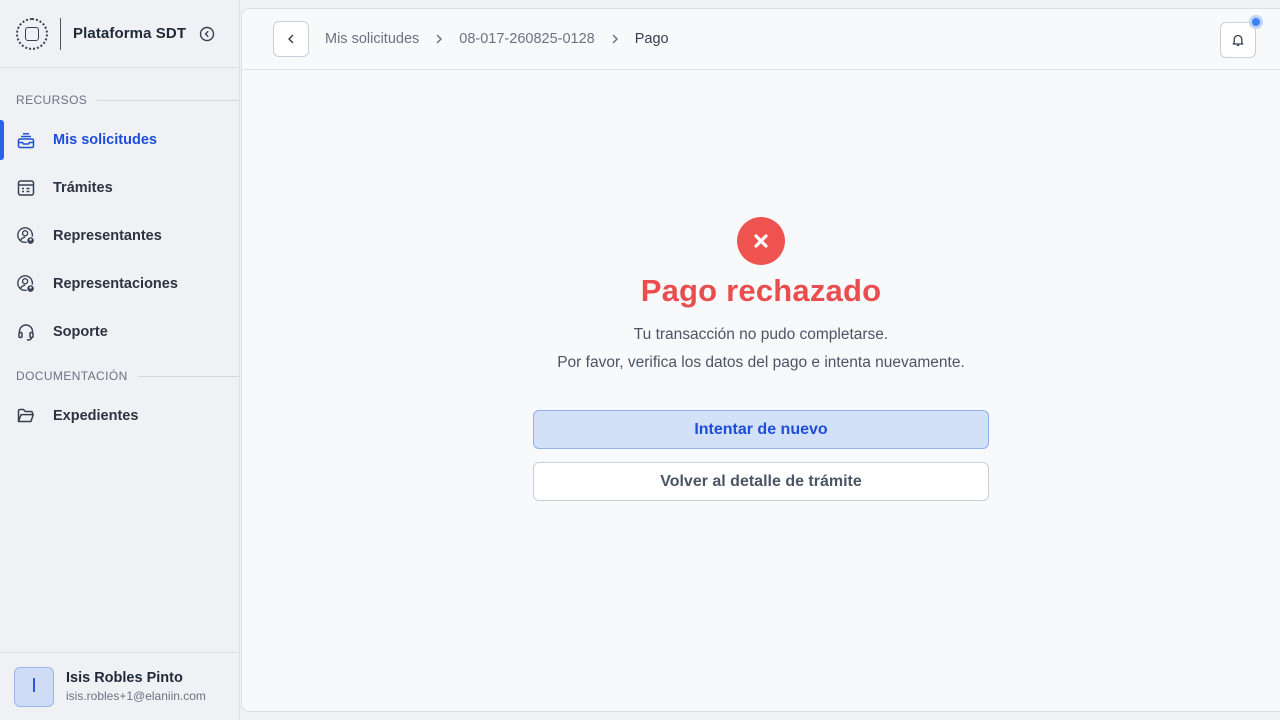 The width and height of the screenshot is (1280, 720). I want to click on breadcrumb: Mis solicitudes 08-017-260825-0128 Pago, so click(497, 39).